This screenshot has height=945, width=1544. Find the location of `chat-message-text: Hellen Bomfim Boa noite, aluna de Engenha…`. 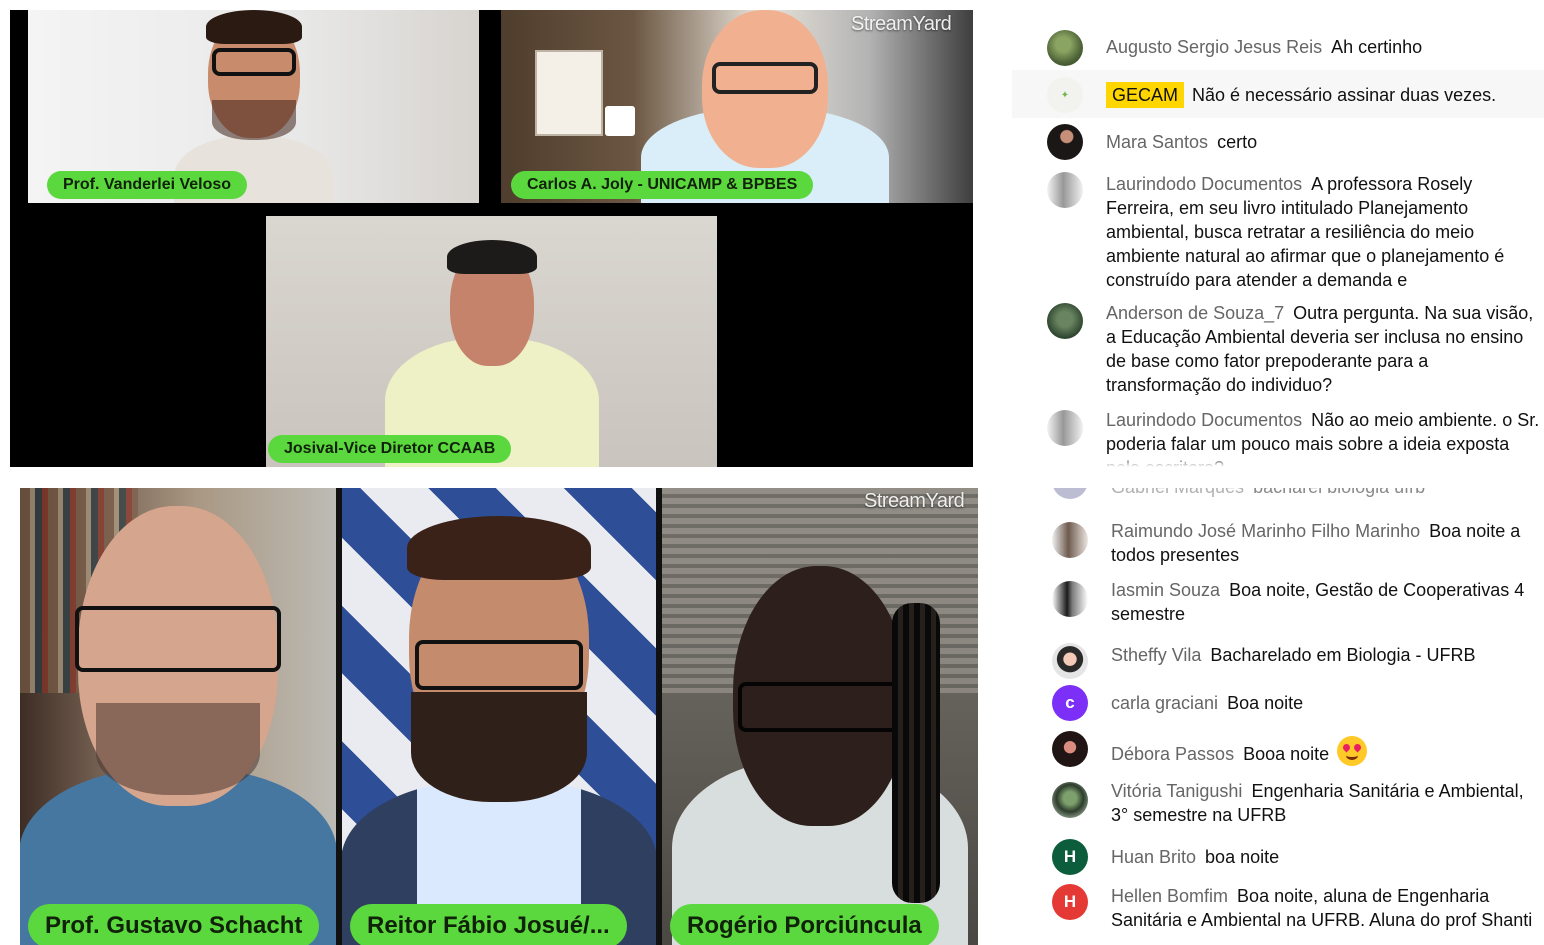

chat-message-text: Hellen Bomfim Boa noite, aluna de Engenha… is located at coordinates (1326, 908).